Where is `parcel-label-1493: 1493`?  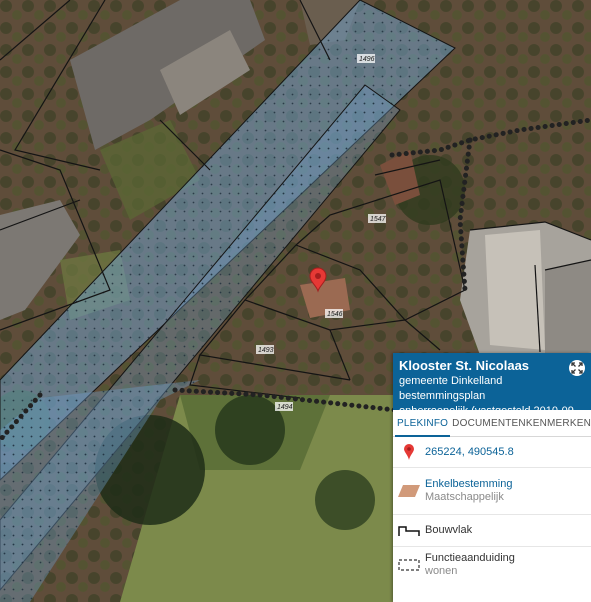 parcel-label-1493: 1493 is located at coordinates (266, 350).